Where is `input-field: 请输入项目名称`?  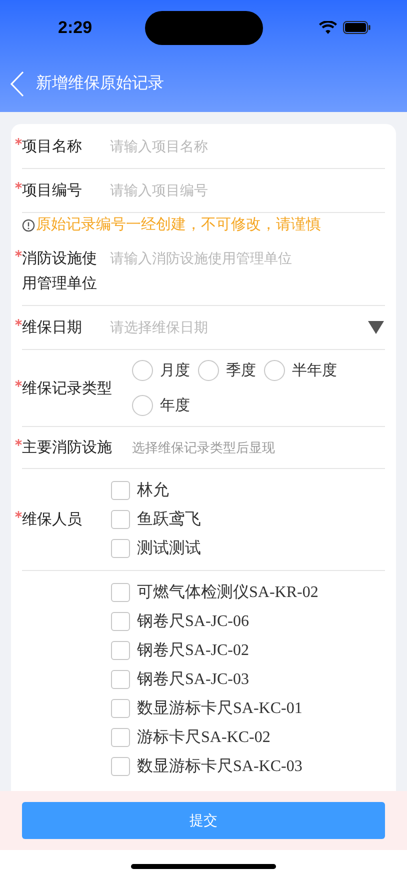
input-field: 请输入项目名称 is located at coordinates (247, 146).